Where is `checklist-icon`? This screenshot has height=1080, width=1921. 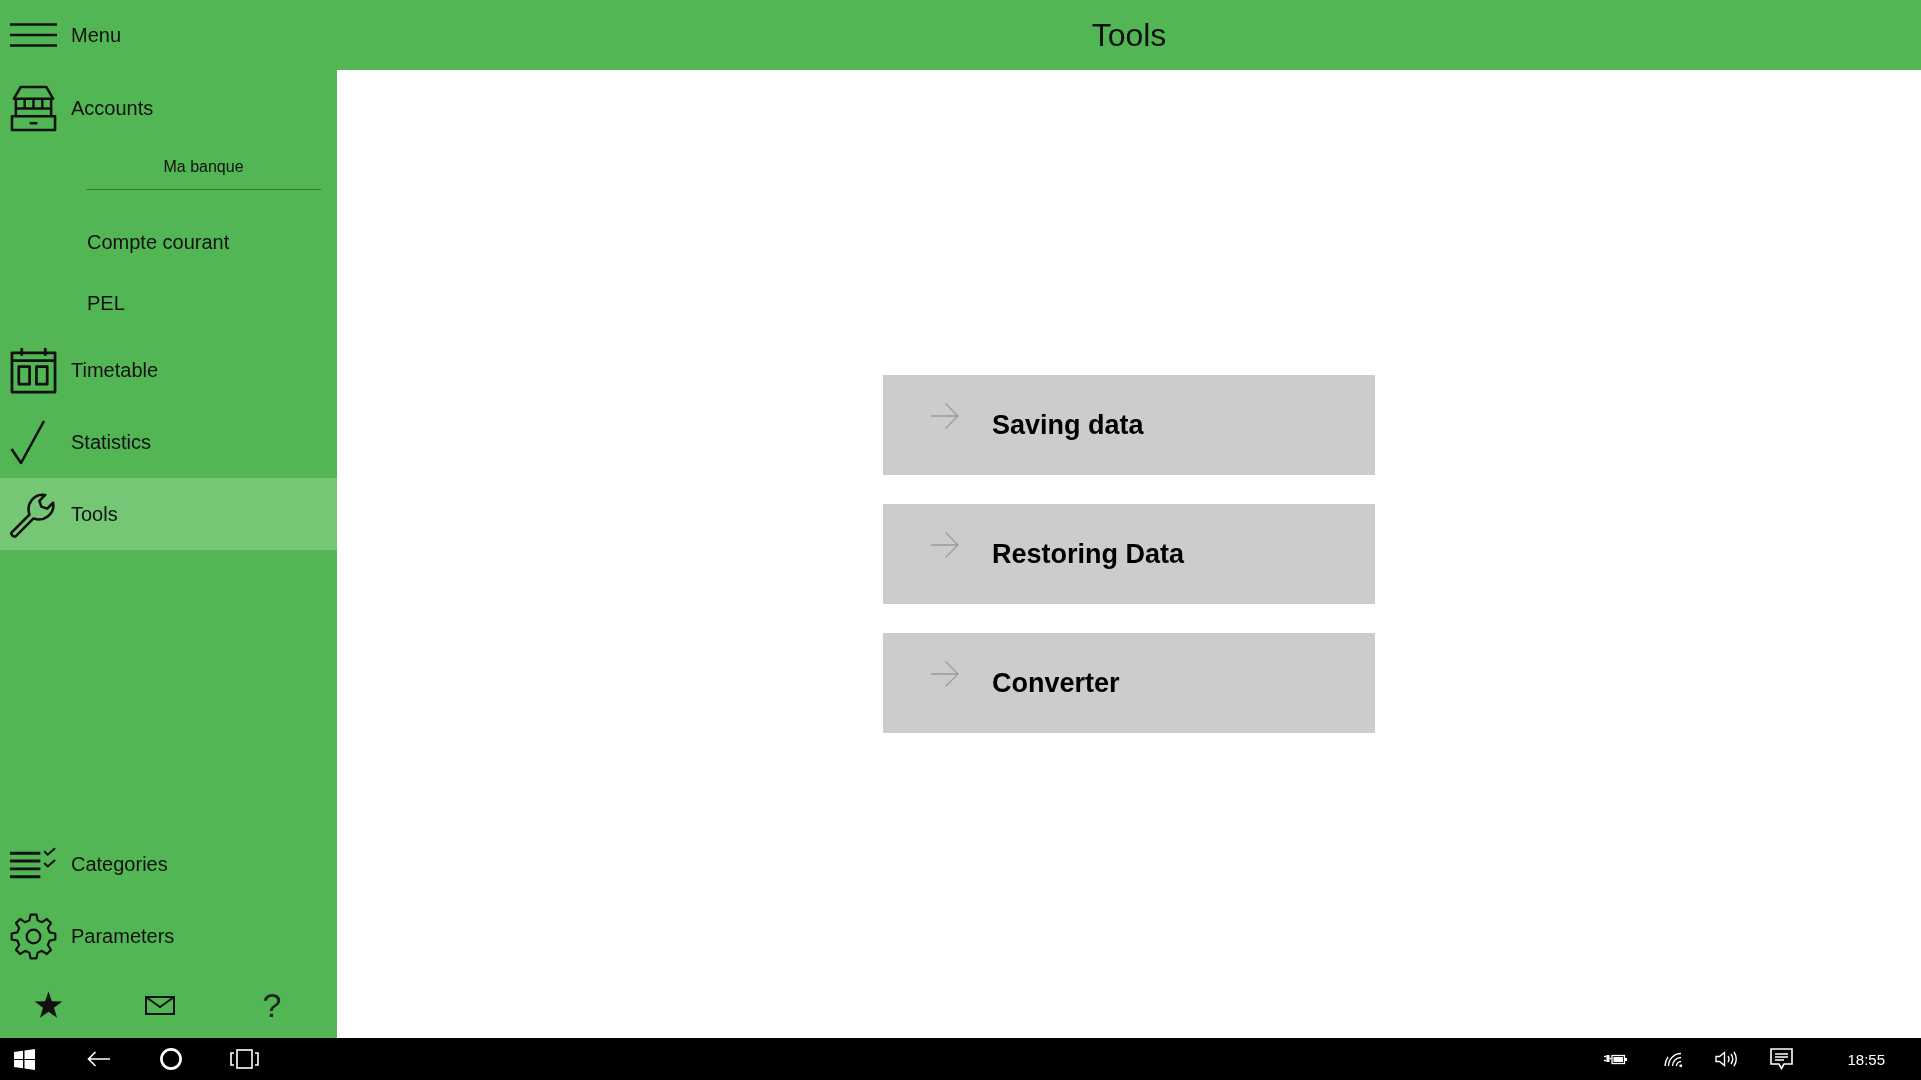 checklist-icon is located at coordinates (33, 864).